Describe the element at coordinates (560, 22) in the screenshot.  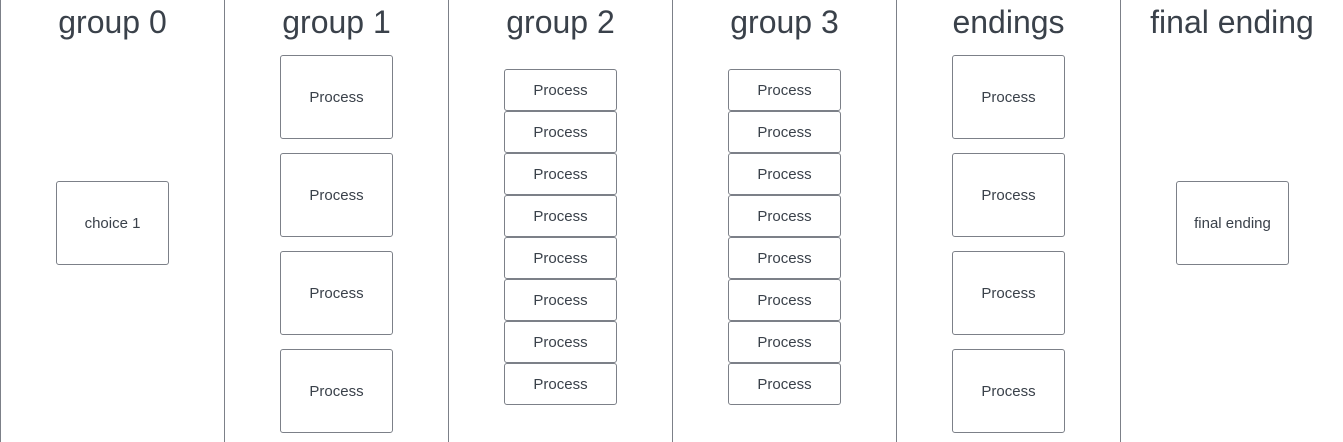
I see `lane-title: group 2` at that location.